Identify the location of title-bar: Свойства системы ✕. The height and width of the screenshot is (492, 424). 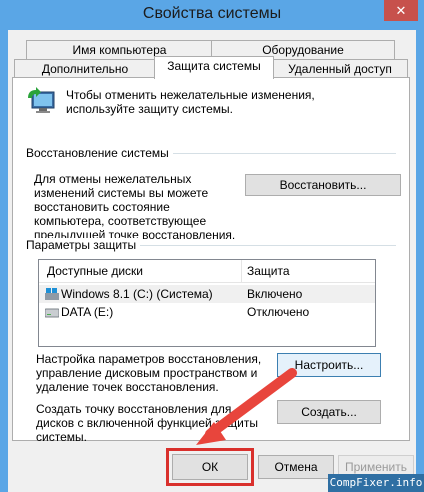
(212, 15).